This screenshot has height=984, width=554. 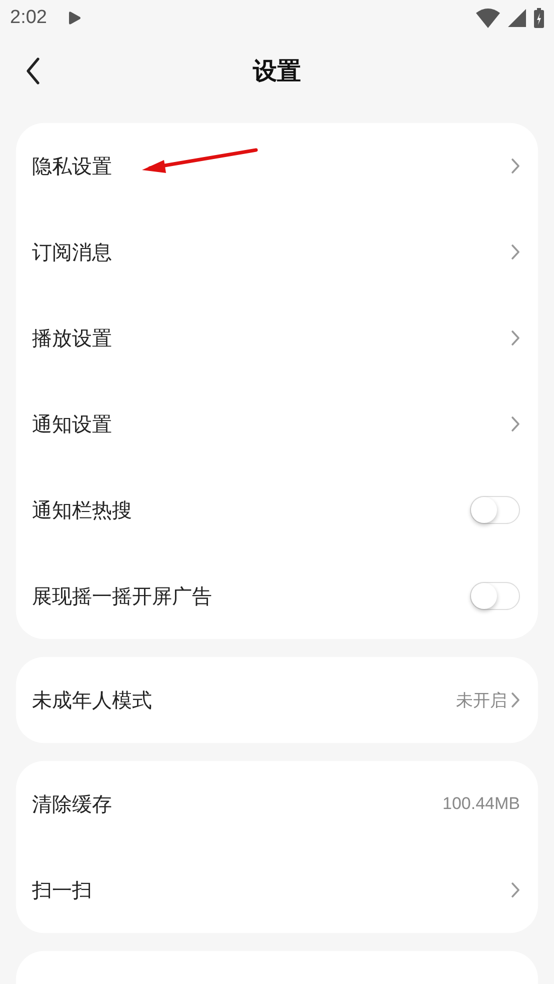 I want to click on setting-label: 扫一扫, so click(x=62, y=890).